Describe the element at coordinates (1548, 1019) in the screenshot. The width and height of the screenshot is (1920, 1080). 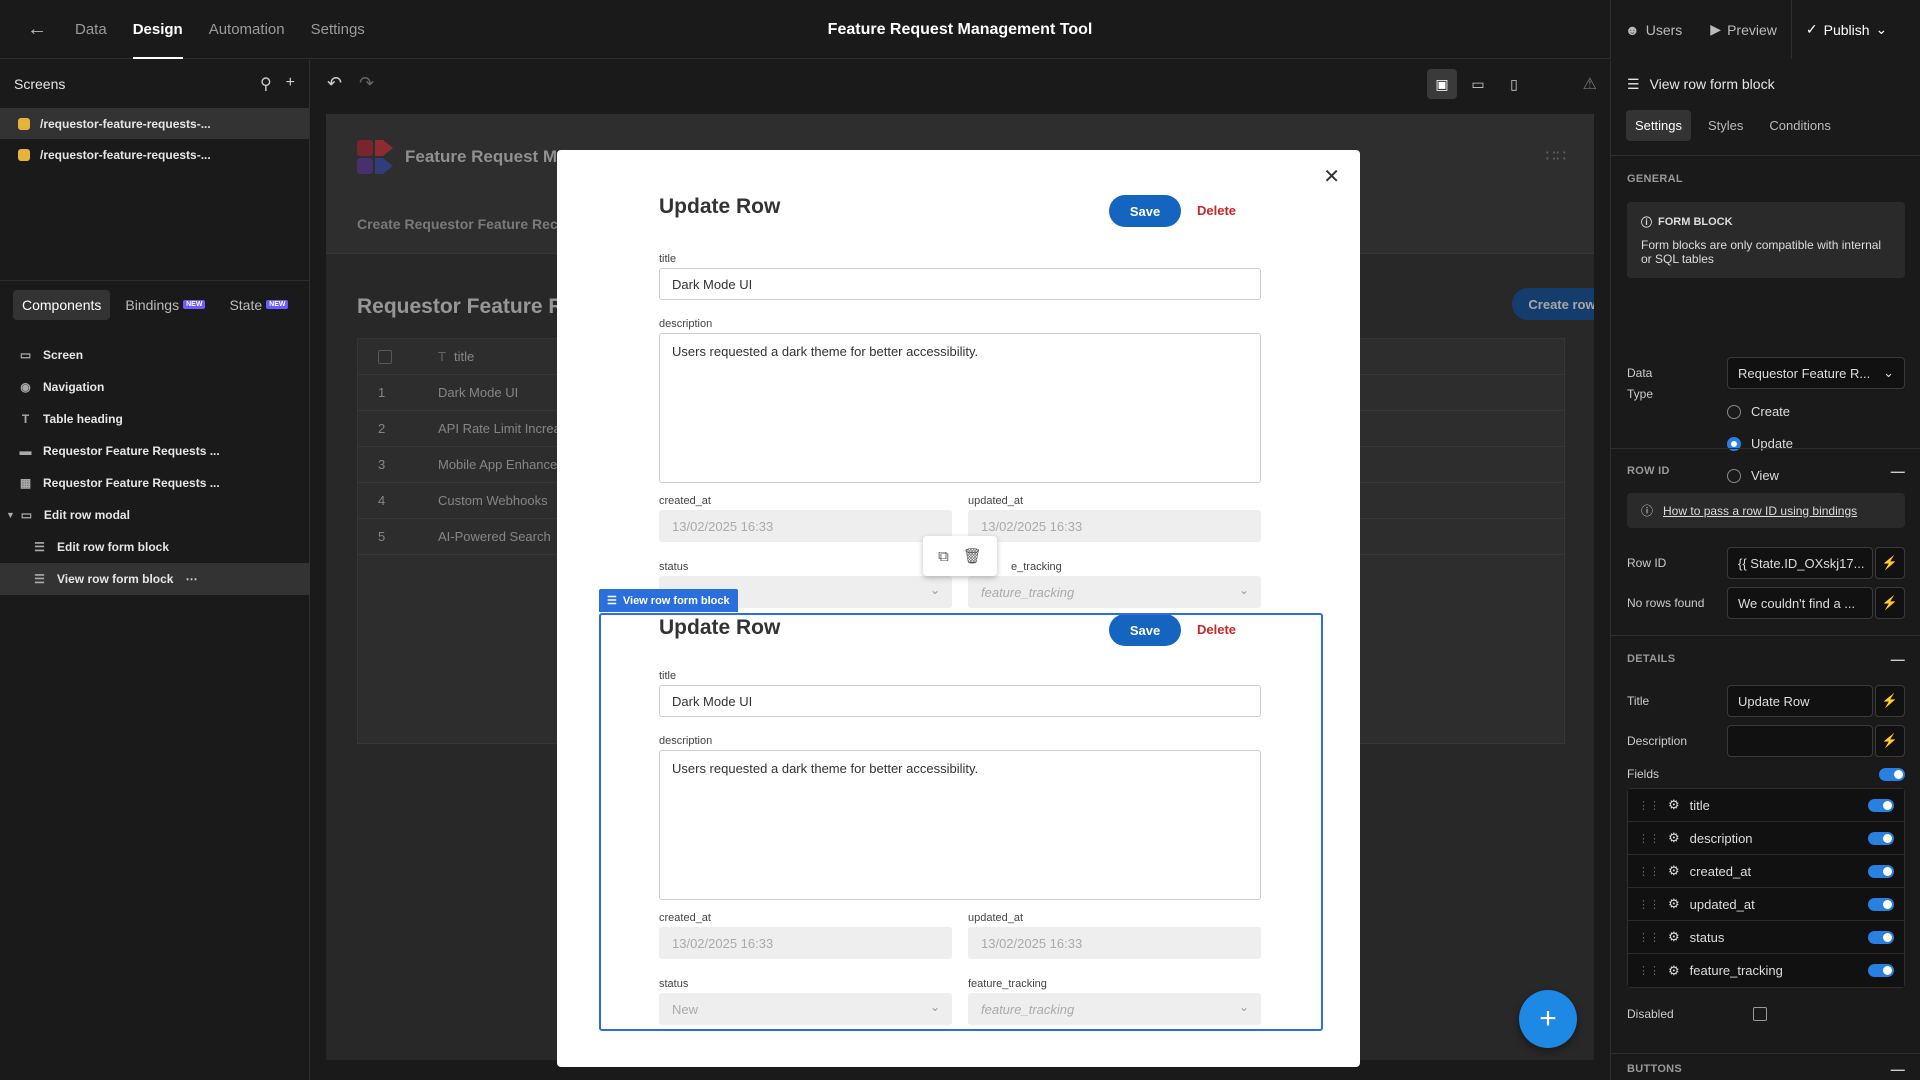
I see `add-component-button: +` at that location.